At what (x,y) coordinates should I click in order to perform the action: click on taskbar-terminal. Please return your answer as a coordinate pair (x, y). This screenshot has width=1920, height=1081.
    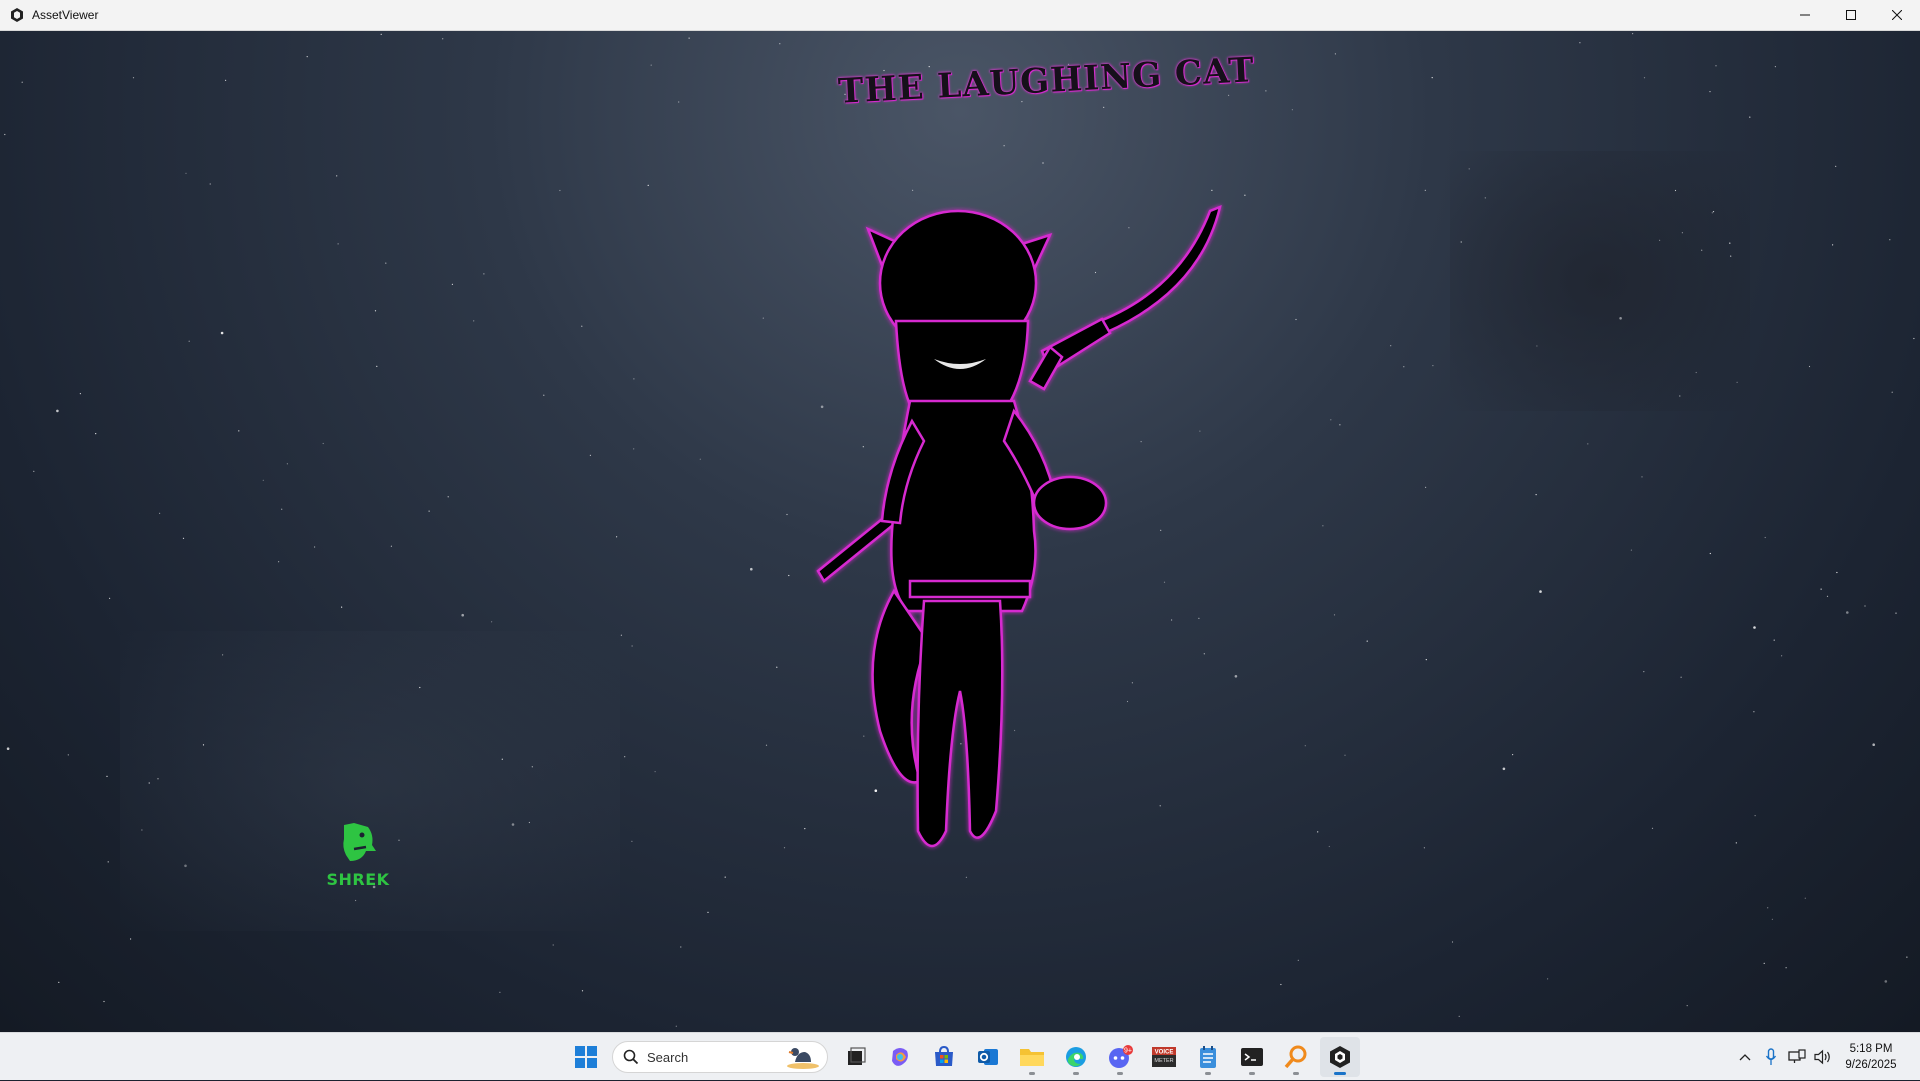
    Looking at the image, I should click on (1252, 1057).